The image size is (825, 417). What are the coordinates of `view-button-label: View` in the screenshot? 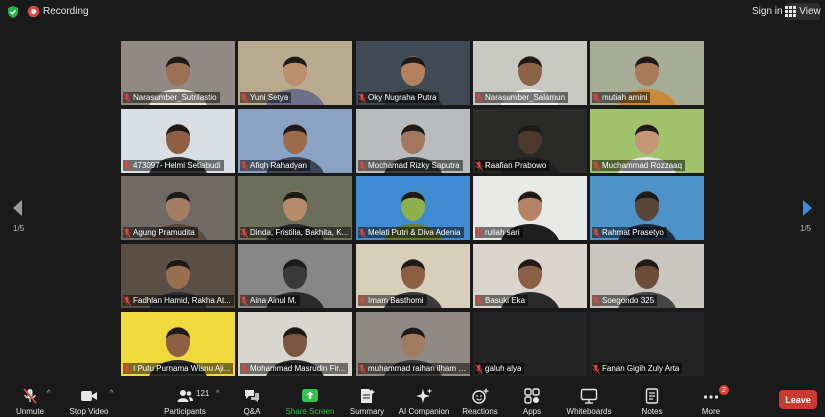 It's located at (810, 11).